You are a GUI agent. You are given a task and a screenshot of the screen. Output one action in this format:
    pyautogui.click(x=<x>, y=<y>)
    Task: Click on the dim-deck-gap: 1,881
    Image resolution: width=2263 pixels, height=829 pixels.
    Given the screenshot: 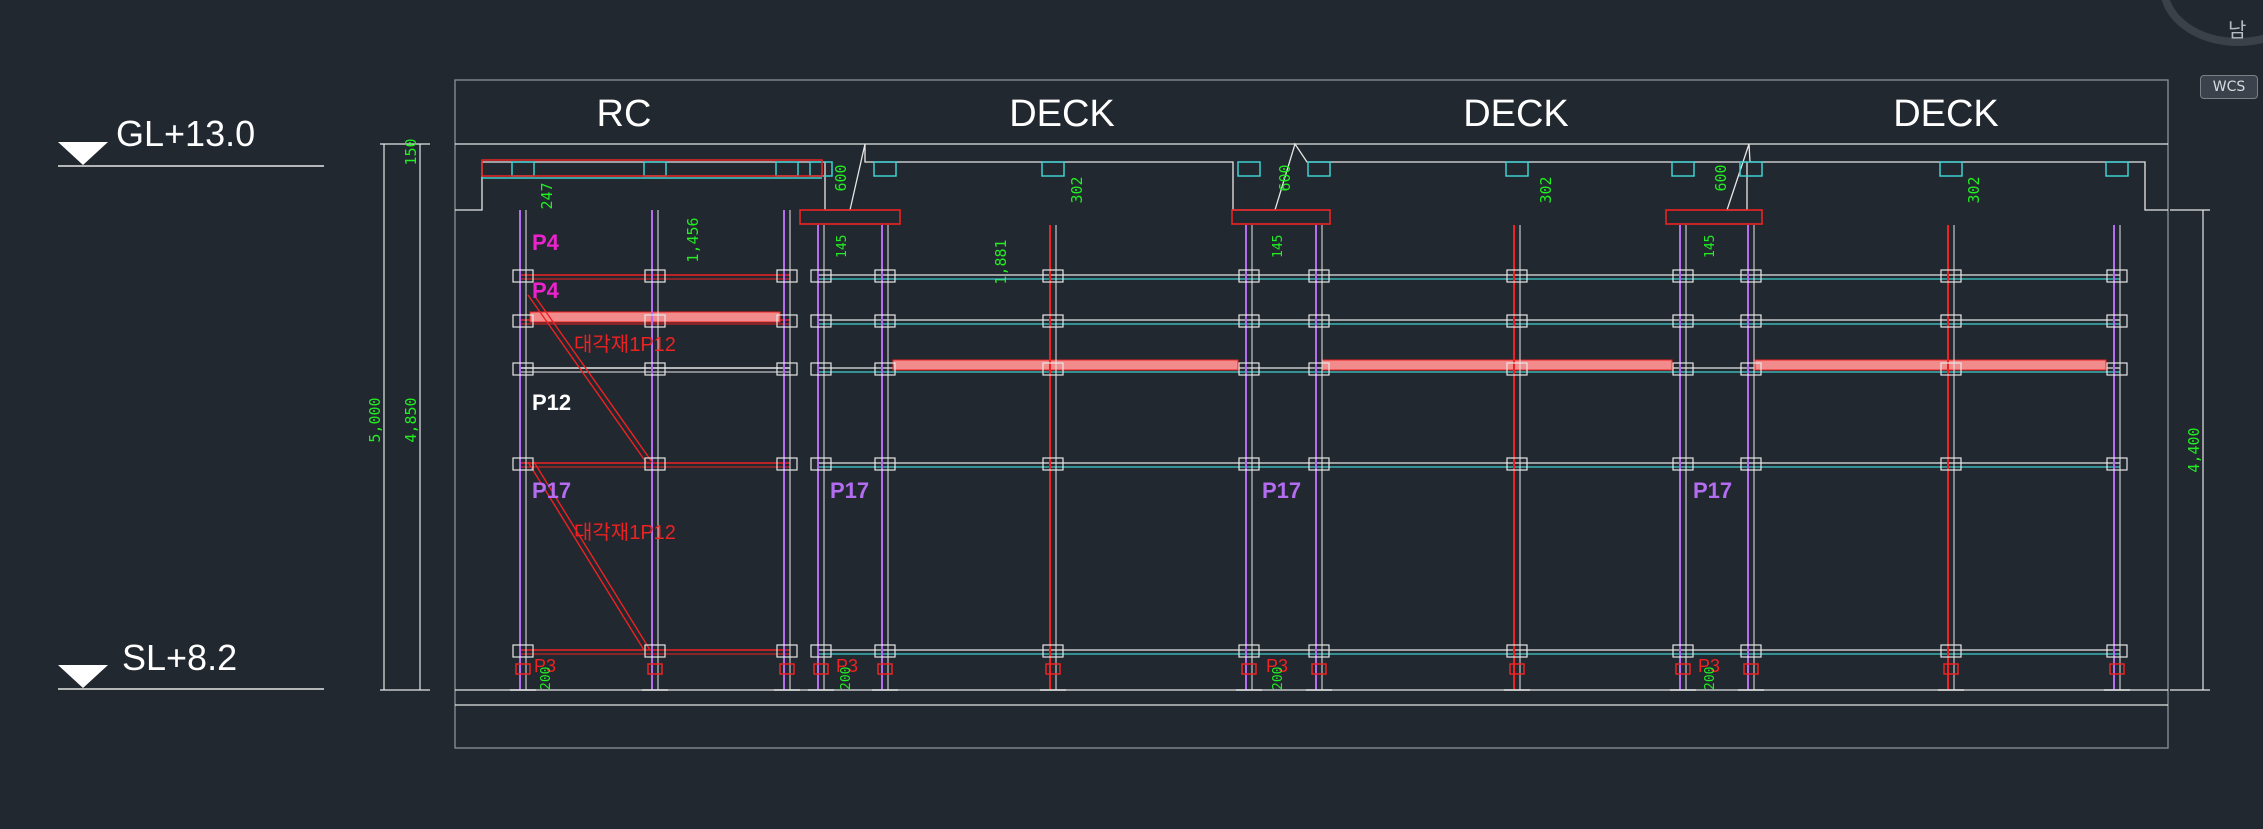 What is the action you would take?
    pyautogui.click(x=1001, y=261)
    